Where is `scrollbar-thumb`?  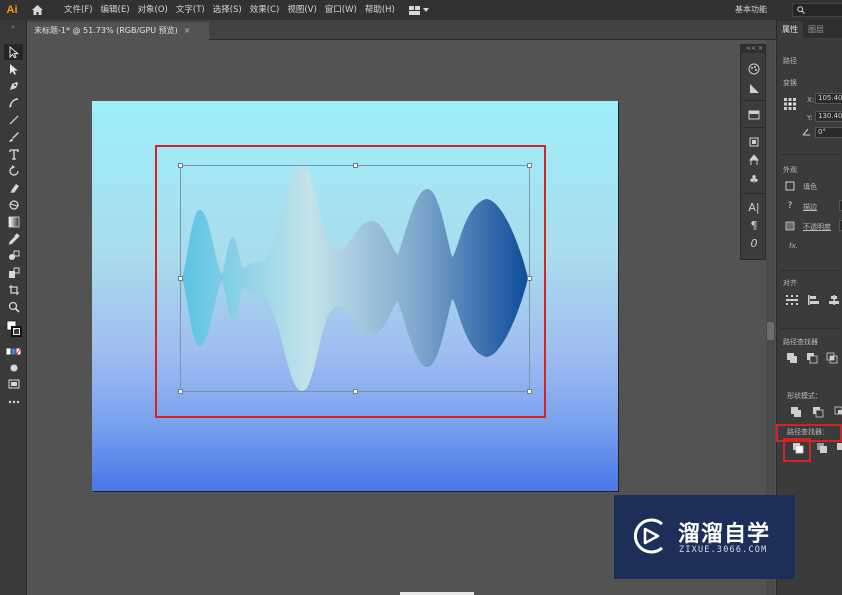 scrollbar-thumb is located at coordinates (770, 331).